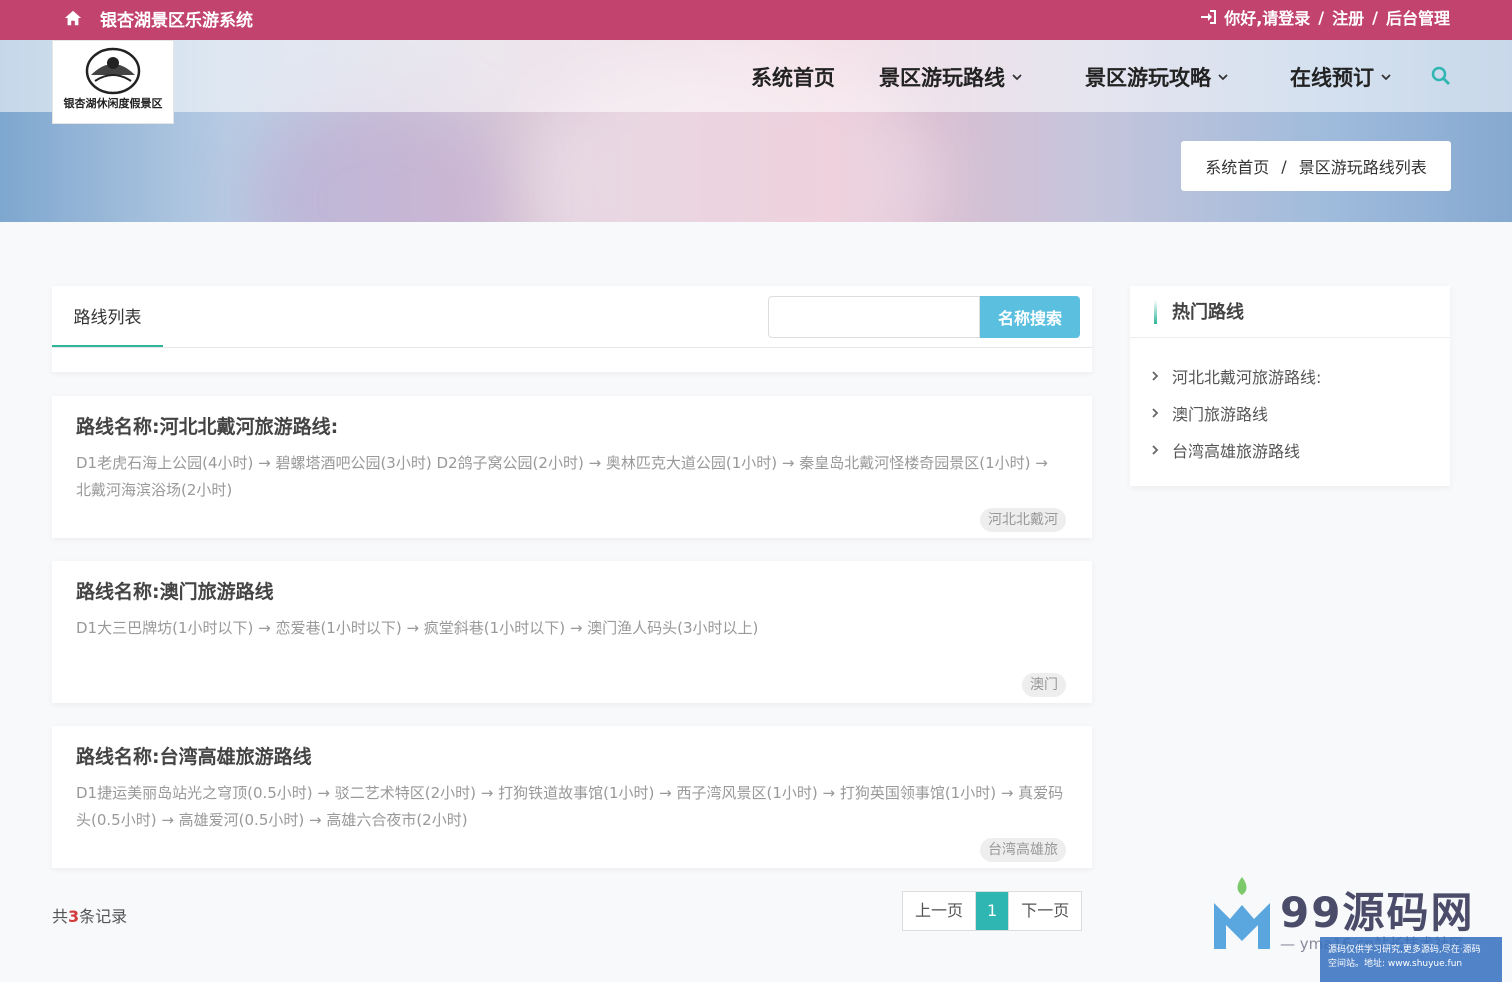 The width and height of the screenshot is (1512, 982). I want to click on next-page-button: 下一页, so click(1045, 911).